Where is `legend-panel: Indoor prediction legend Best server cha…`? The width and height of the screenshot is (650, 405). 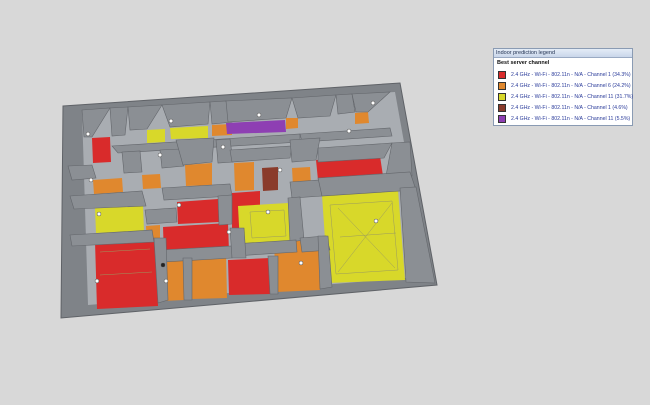 legend-panel: Indoor prediction legend Best server cha… is located at coordinates (563, 87).